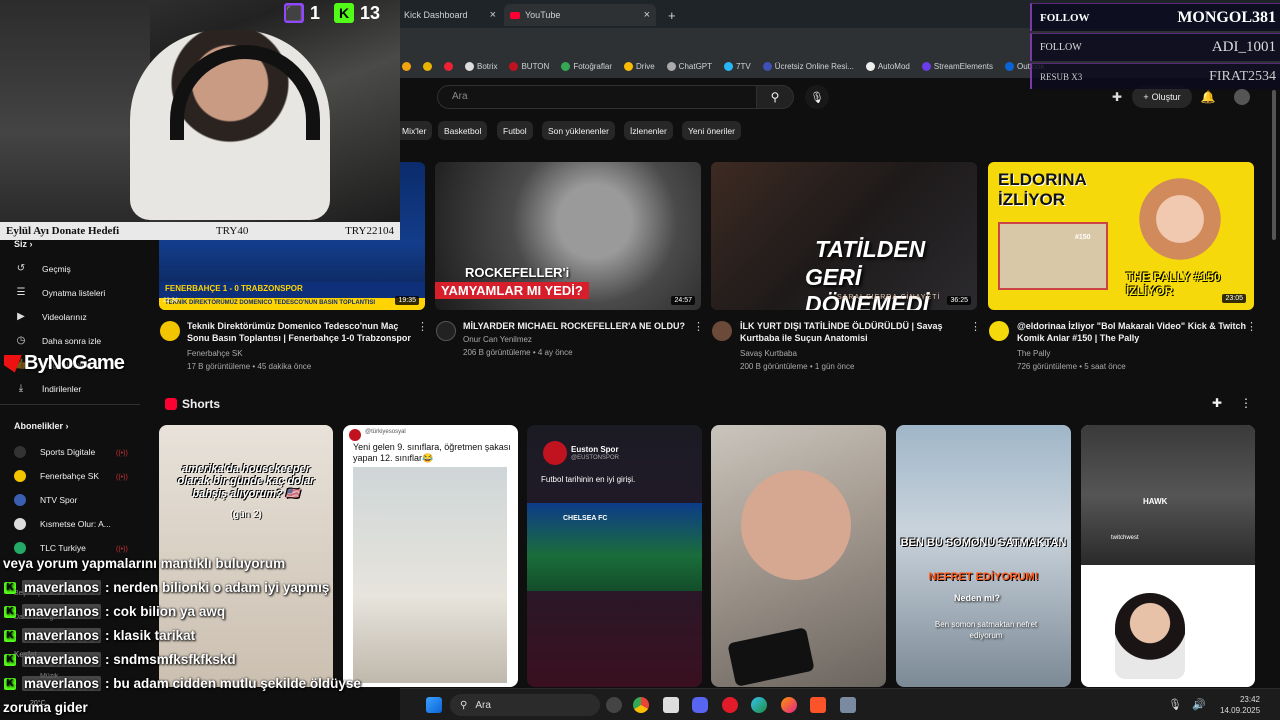  What do you see at coordinates (641, 705) in the screenshot?
I see `chrome-icon` at bounding box center [641, 705].